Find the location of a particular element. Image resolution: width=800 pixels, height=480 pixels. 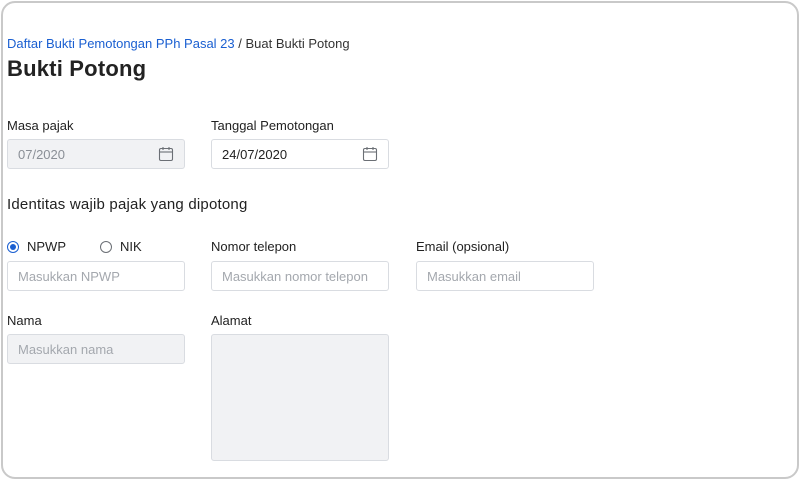

nomor-telepon-label: Nomor telepon is located at coordinates (254, 246).